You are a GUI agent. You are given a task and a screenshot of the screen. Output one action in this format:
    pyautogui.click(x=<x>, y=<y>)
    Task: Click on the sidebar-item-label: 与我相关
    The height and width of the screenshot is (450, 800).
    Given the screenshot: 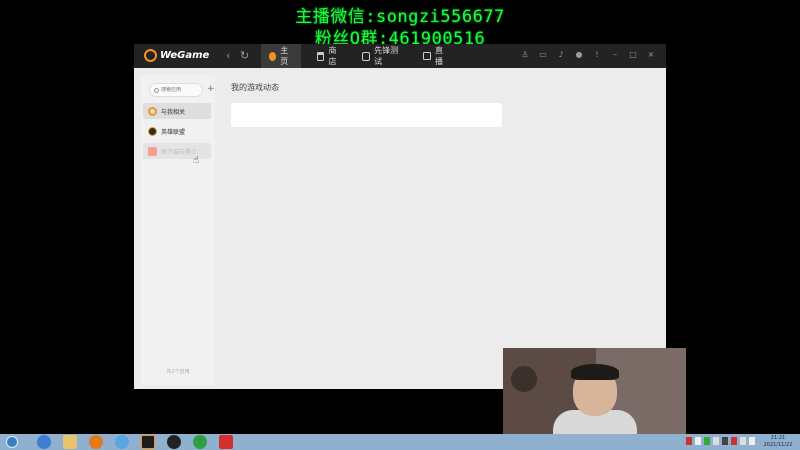 What is the action you would take?
    pyautogui.click(x=173, y=112)
    